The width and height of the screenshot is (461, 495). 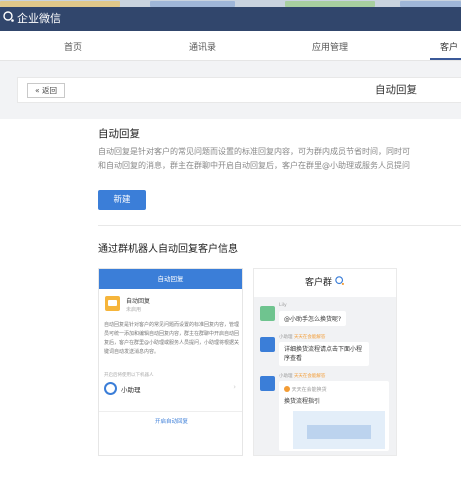 I want to click on preview-header: 自动回复, so click(x=170, y=279).